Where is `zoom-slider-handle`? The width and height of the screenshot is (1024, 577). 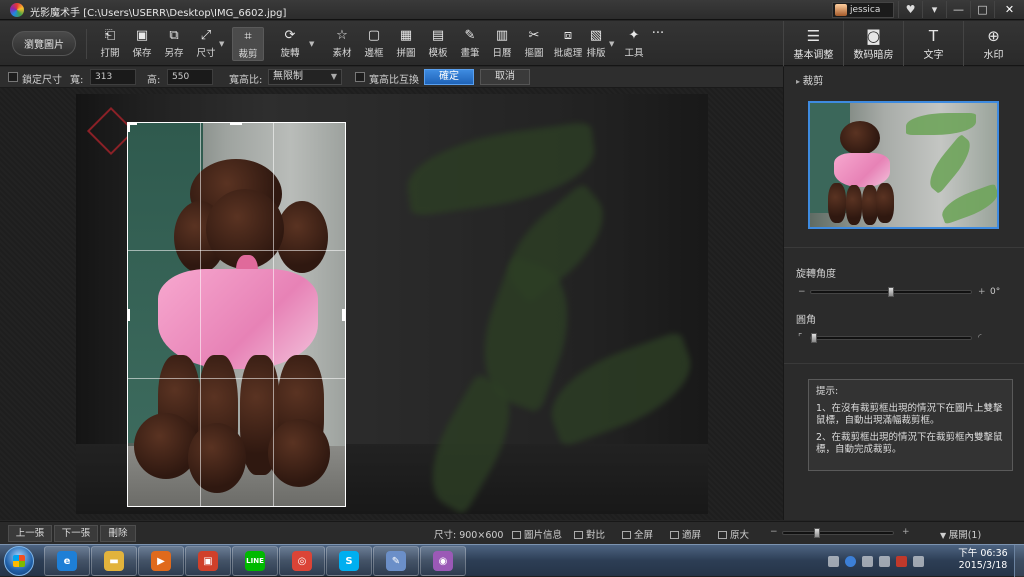 zoom-slider-handle is located at coordinates (817, 533).